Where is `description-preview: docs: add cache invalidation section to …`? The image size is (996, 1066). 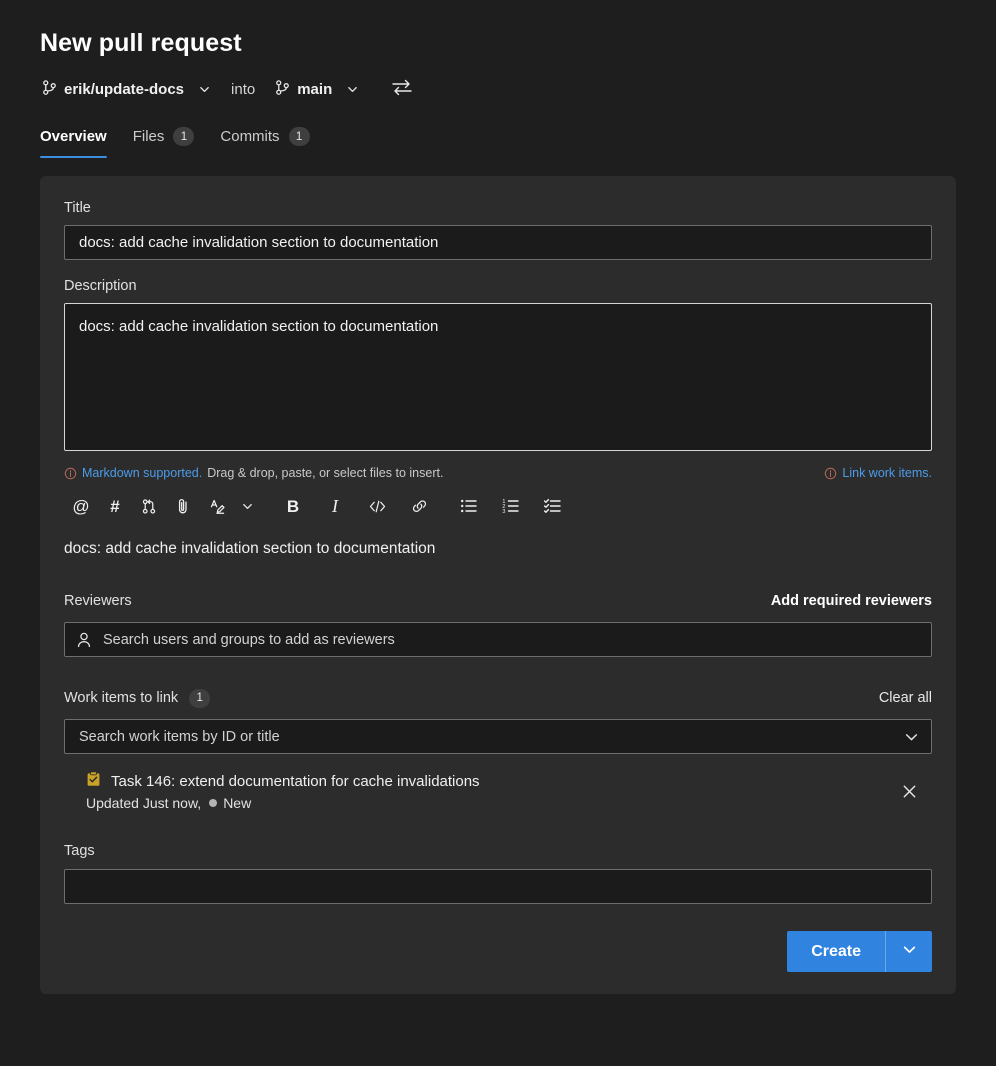 description-preview: docs: add cache invalidation section to … is located at coordinates (250, 548).